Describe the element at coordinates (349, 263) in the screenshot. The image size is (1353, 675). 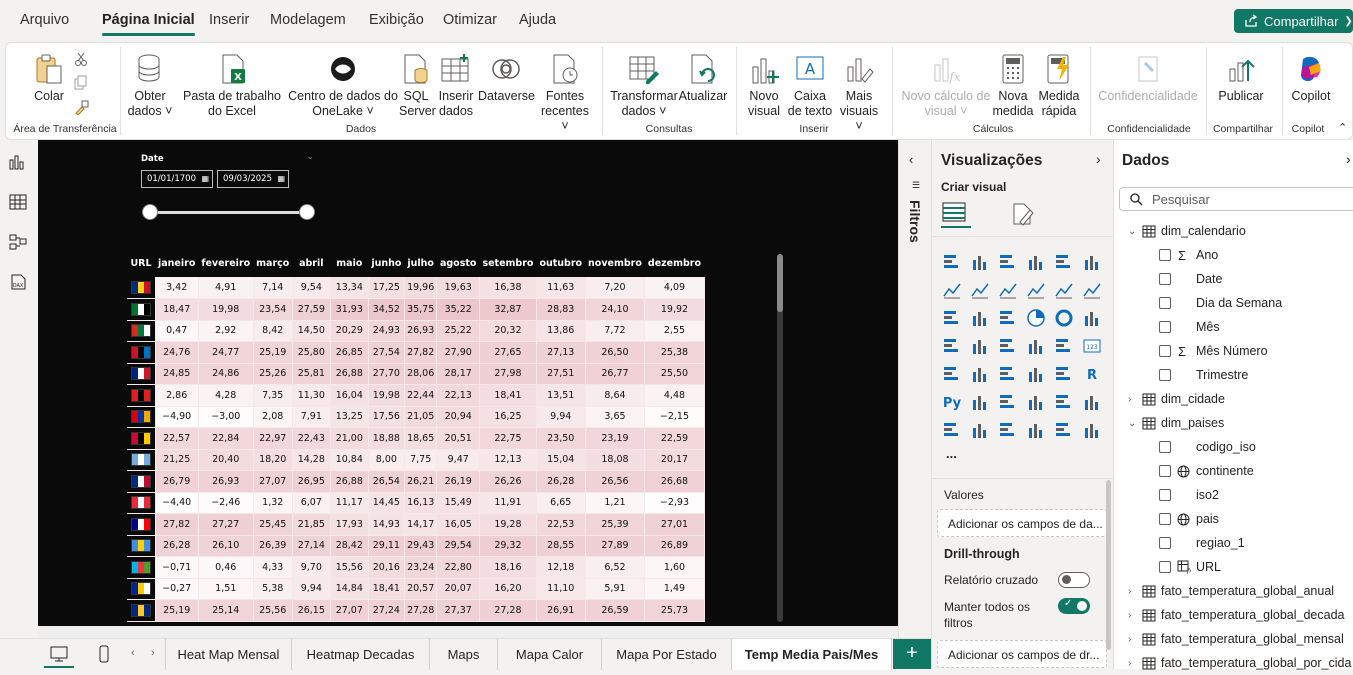
I see `column-header-month: maio` at that location.